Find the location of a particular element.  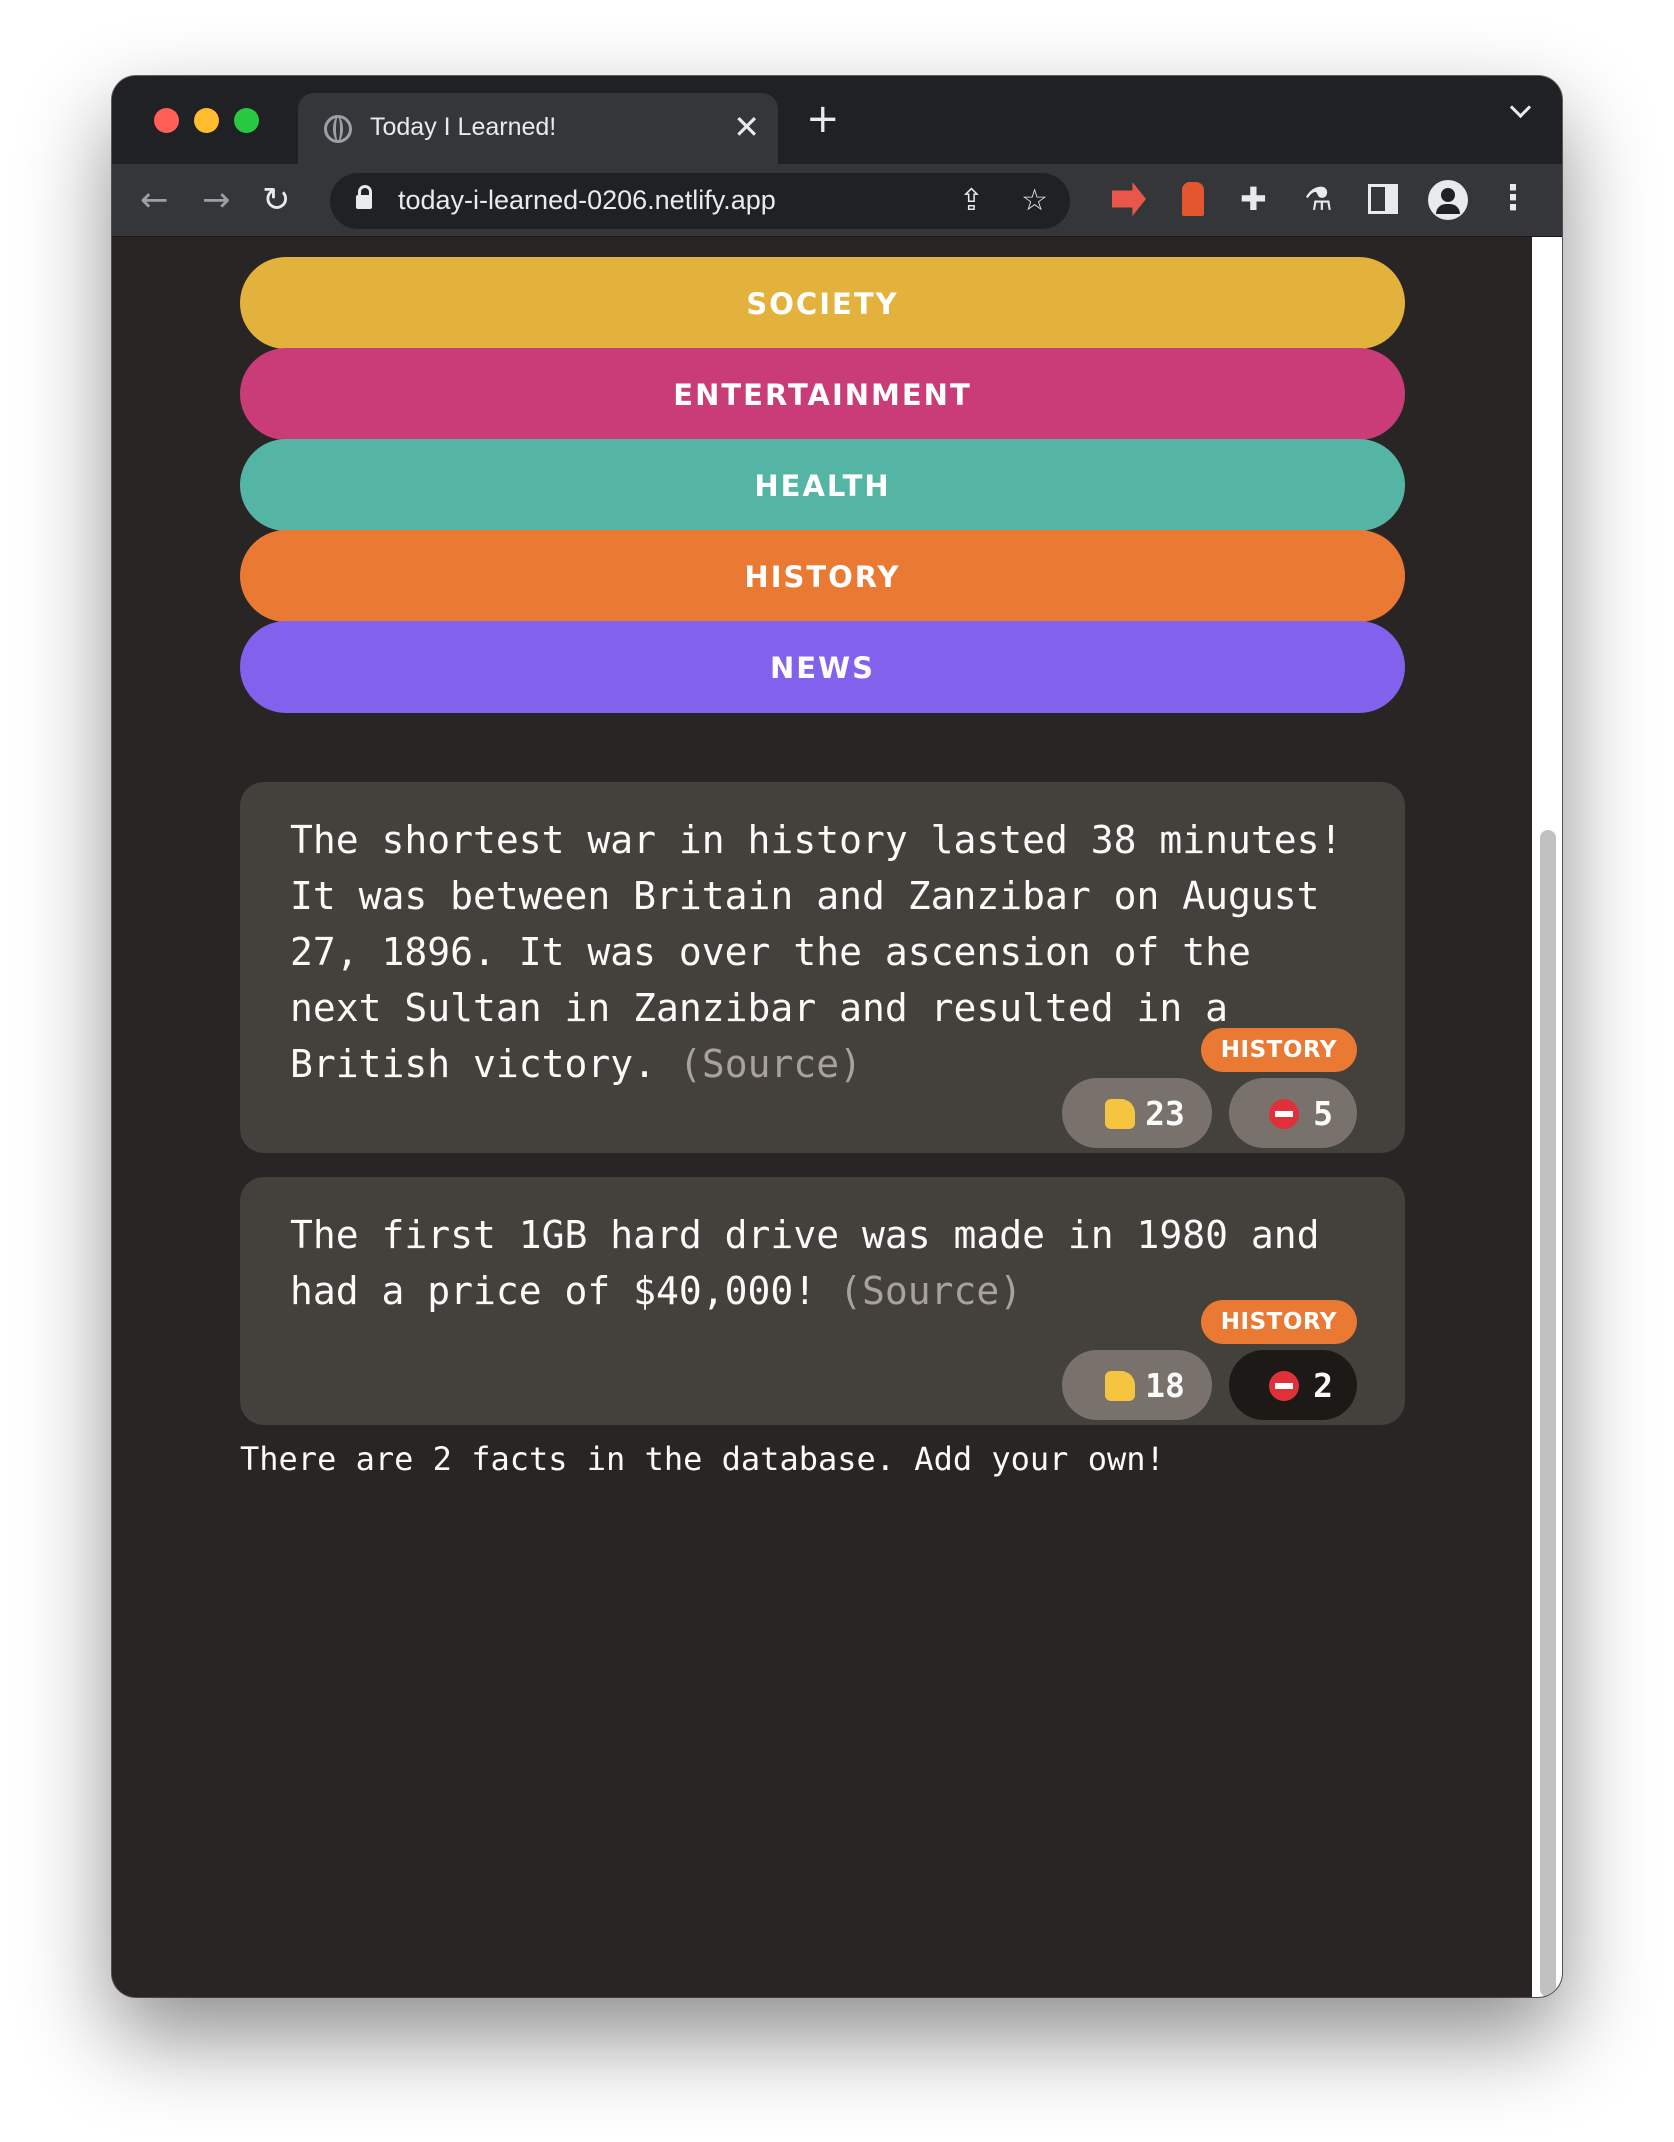

tab-bar: Today I Learned! ✕ + is located at coordinates (837, 120).